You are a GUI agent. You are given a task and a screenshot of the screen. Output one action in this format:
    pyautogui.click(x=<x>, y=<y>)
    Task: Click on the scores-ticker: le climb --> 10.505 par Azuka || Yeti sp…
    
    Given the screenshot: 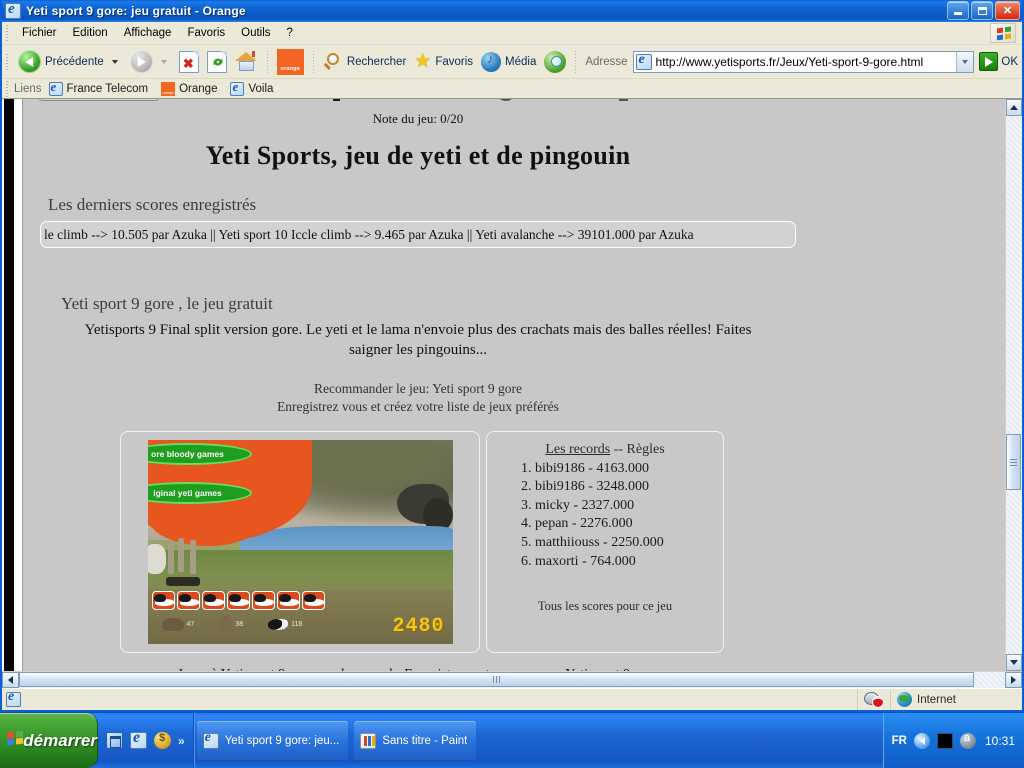 What is the action you would take?
    pyautogui.click(x=418, y=234)
    